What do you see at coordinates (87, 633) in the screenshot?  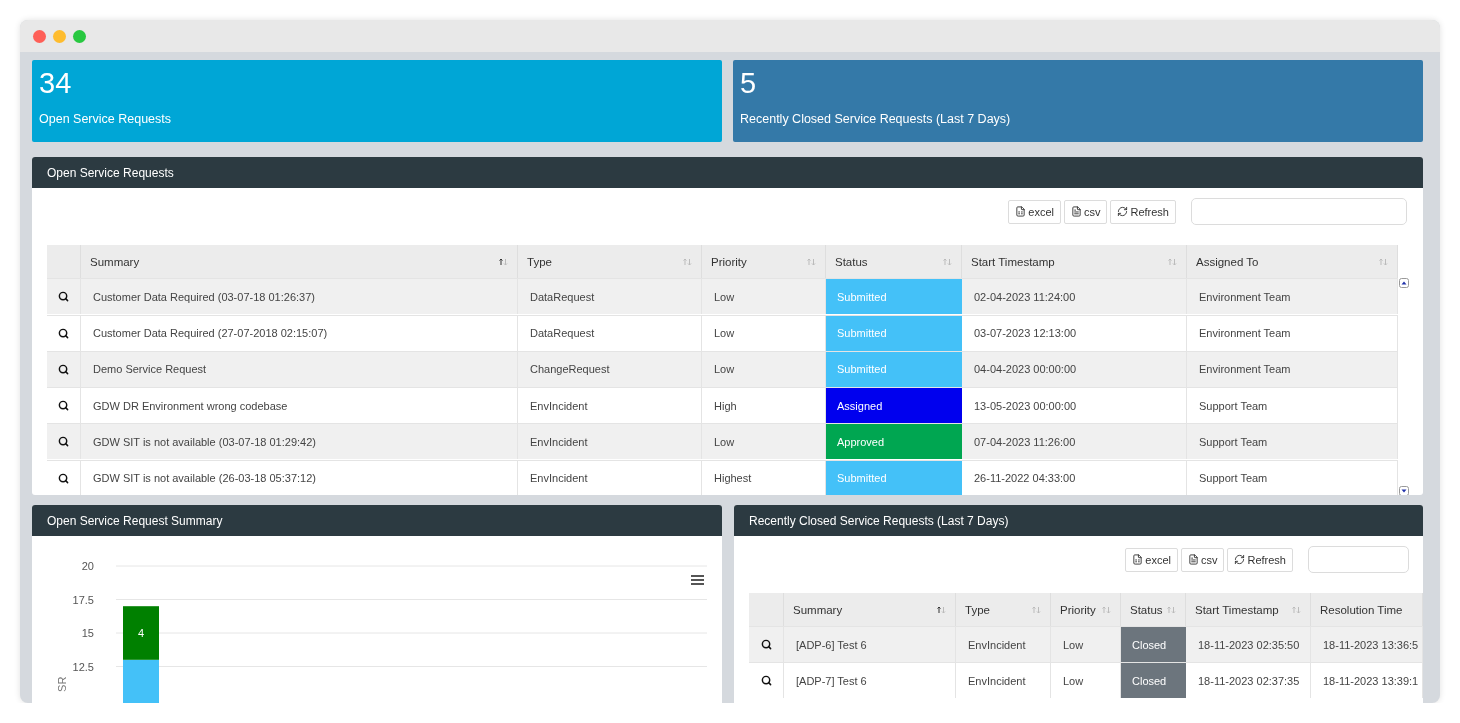 I see `axis-tick-label: 15` at bounding box center [87, 633].